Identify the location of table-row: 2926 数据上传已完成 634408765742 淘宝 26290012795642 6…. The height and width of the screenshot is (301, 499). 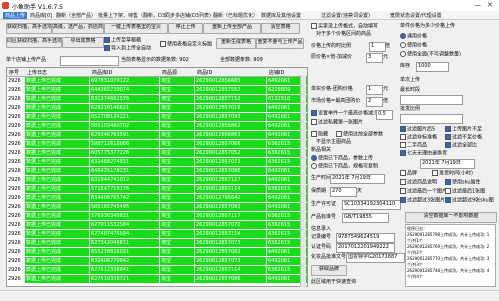
(157, 198).